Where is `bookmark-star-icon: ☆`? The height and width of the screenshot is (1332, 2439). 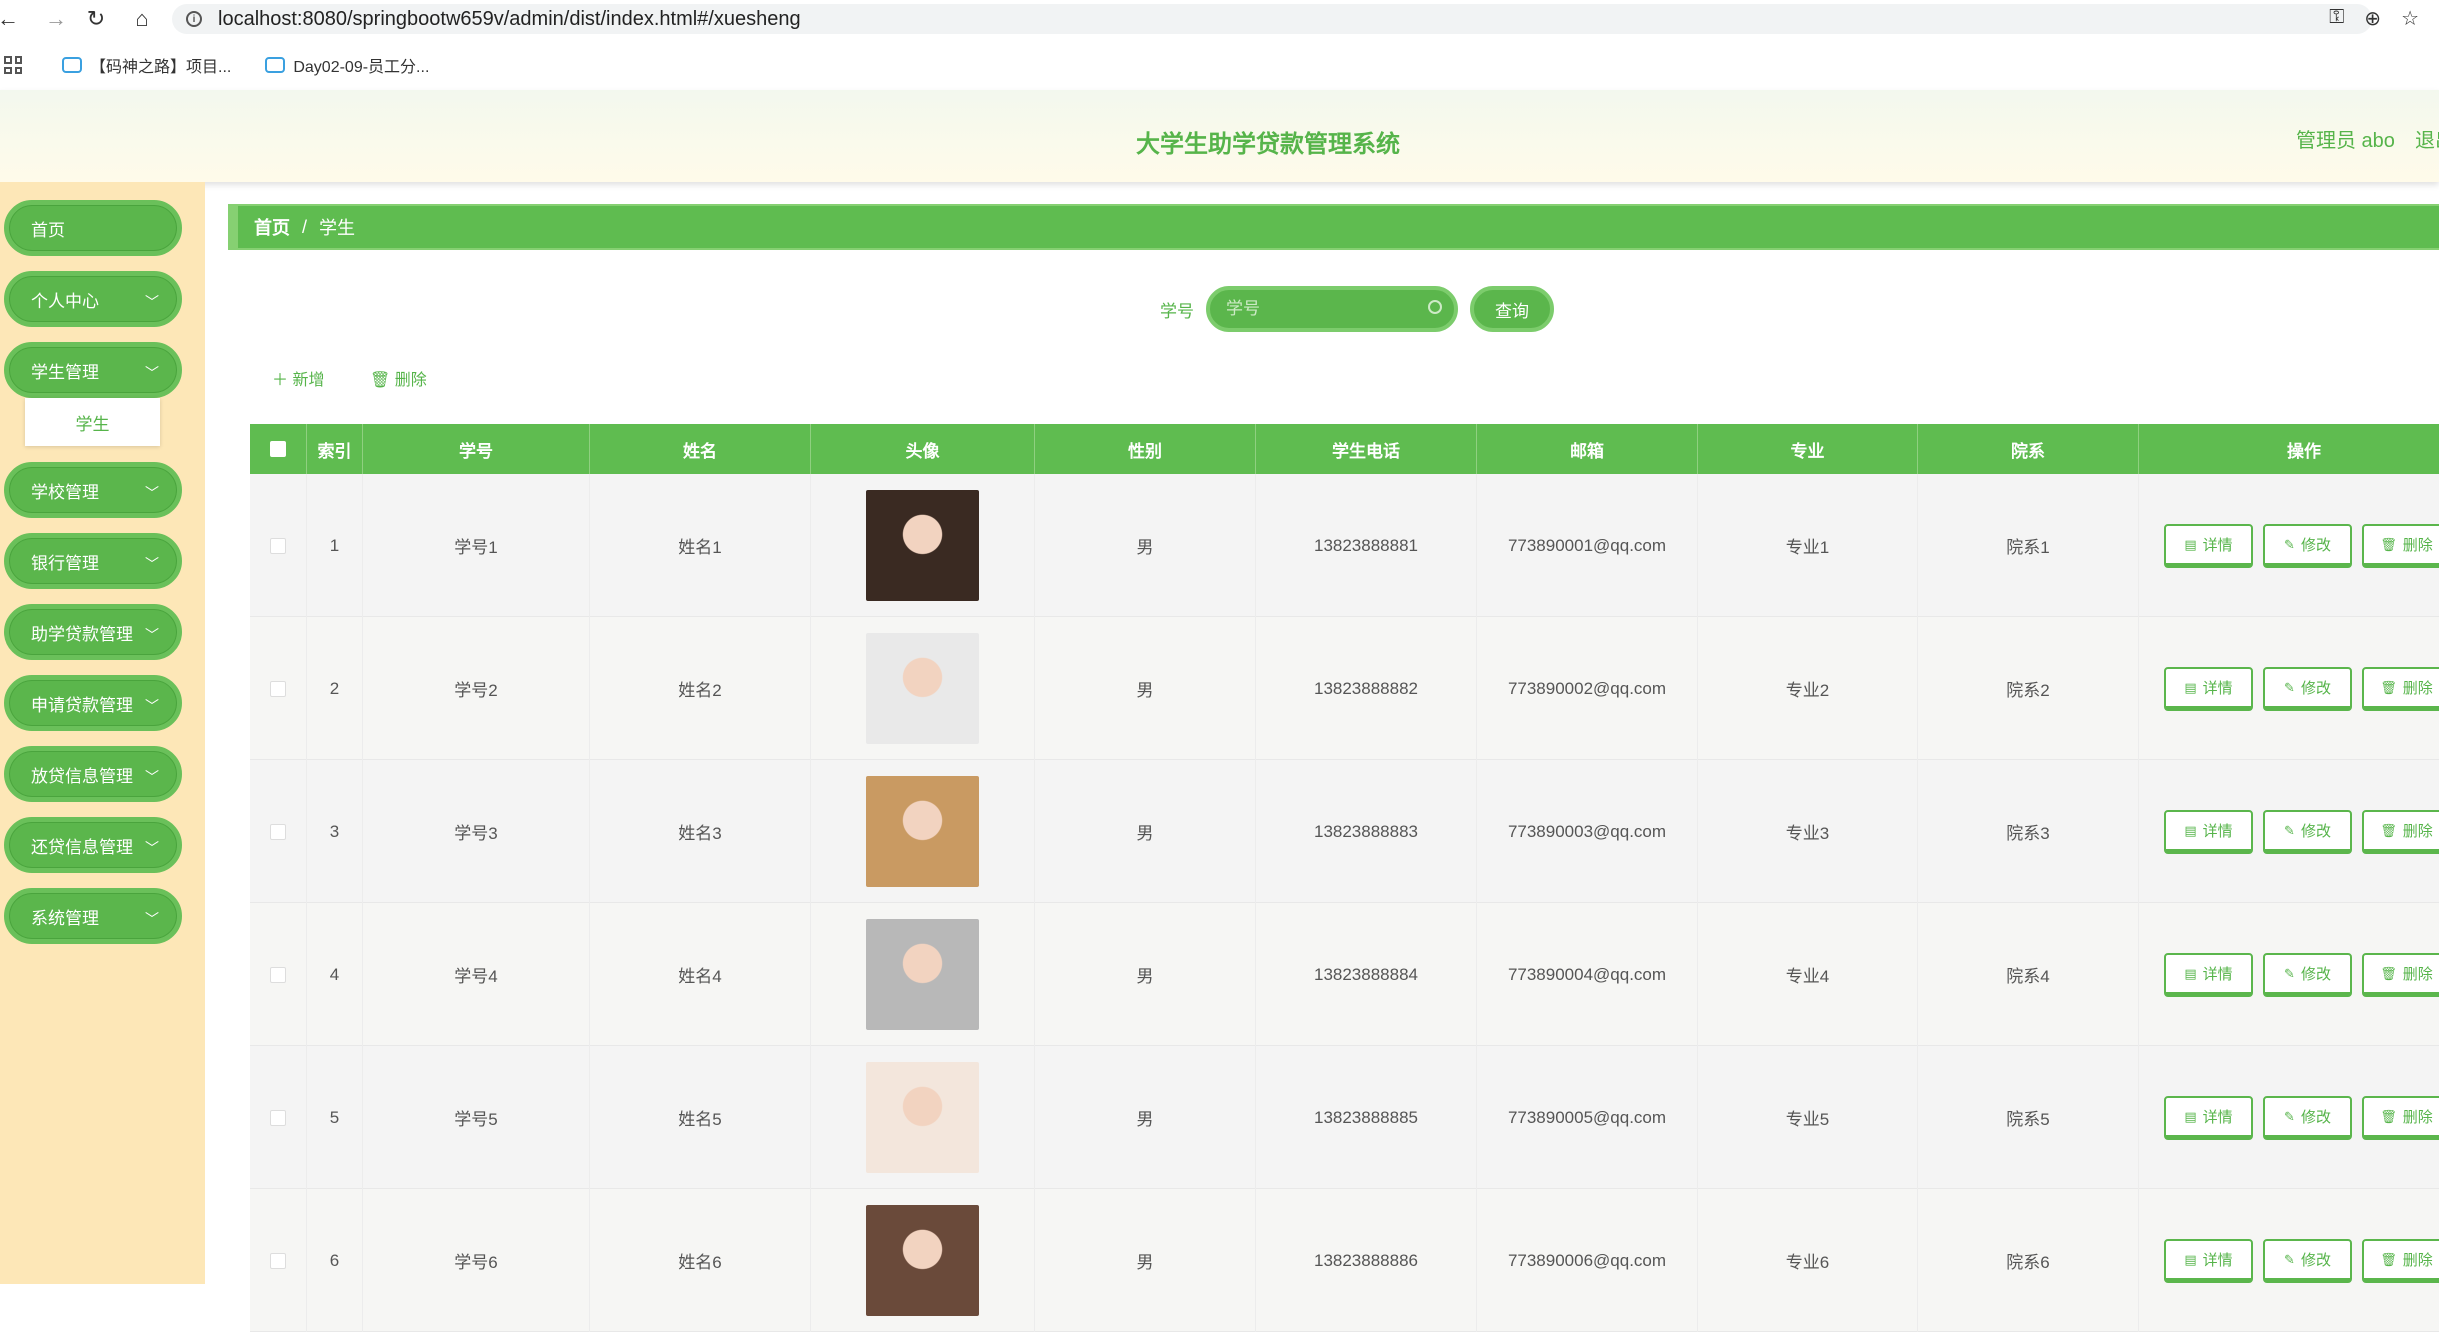
bookmark-star-icon: ☆ is located at coordinates (2410, 18).